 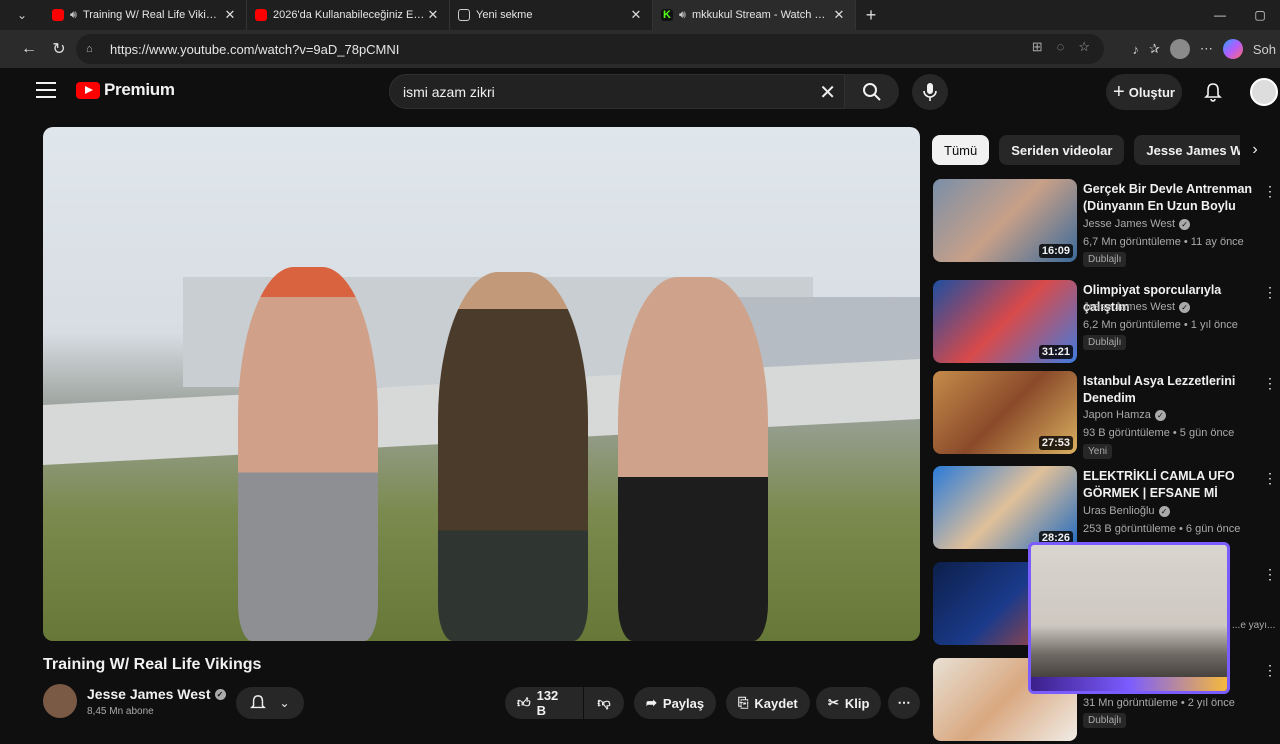 I want to click on chip-series: Seriden videolar, so click(x=1062, y=150).